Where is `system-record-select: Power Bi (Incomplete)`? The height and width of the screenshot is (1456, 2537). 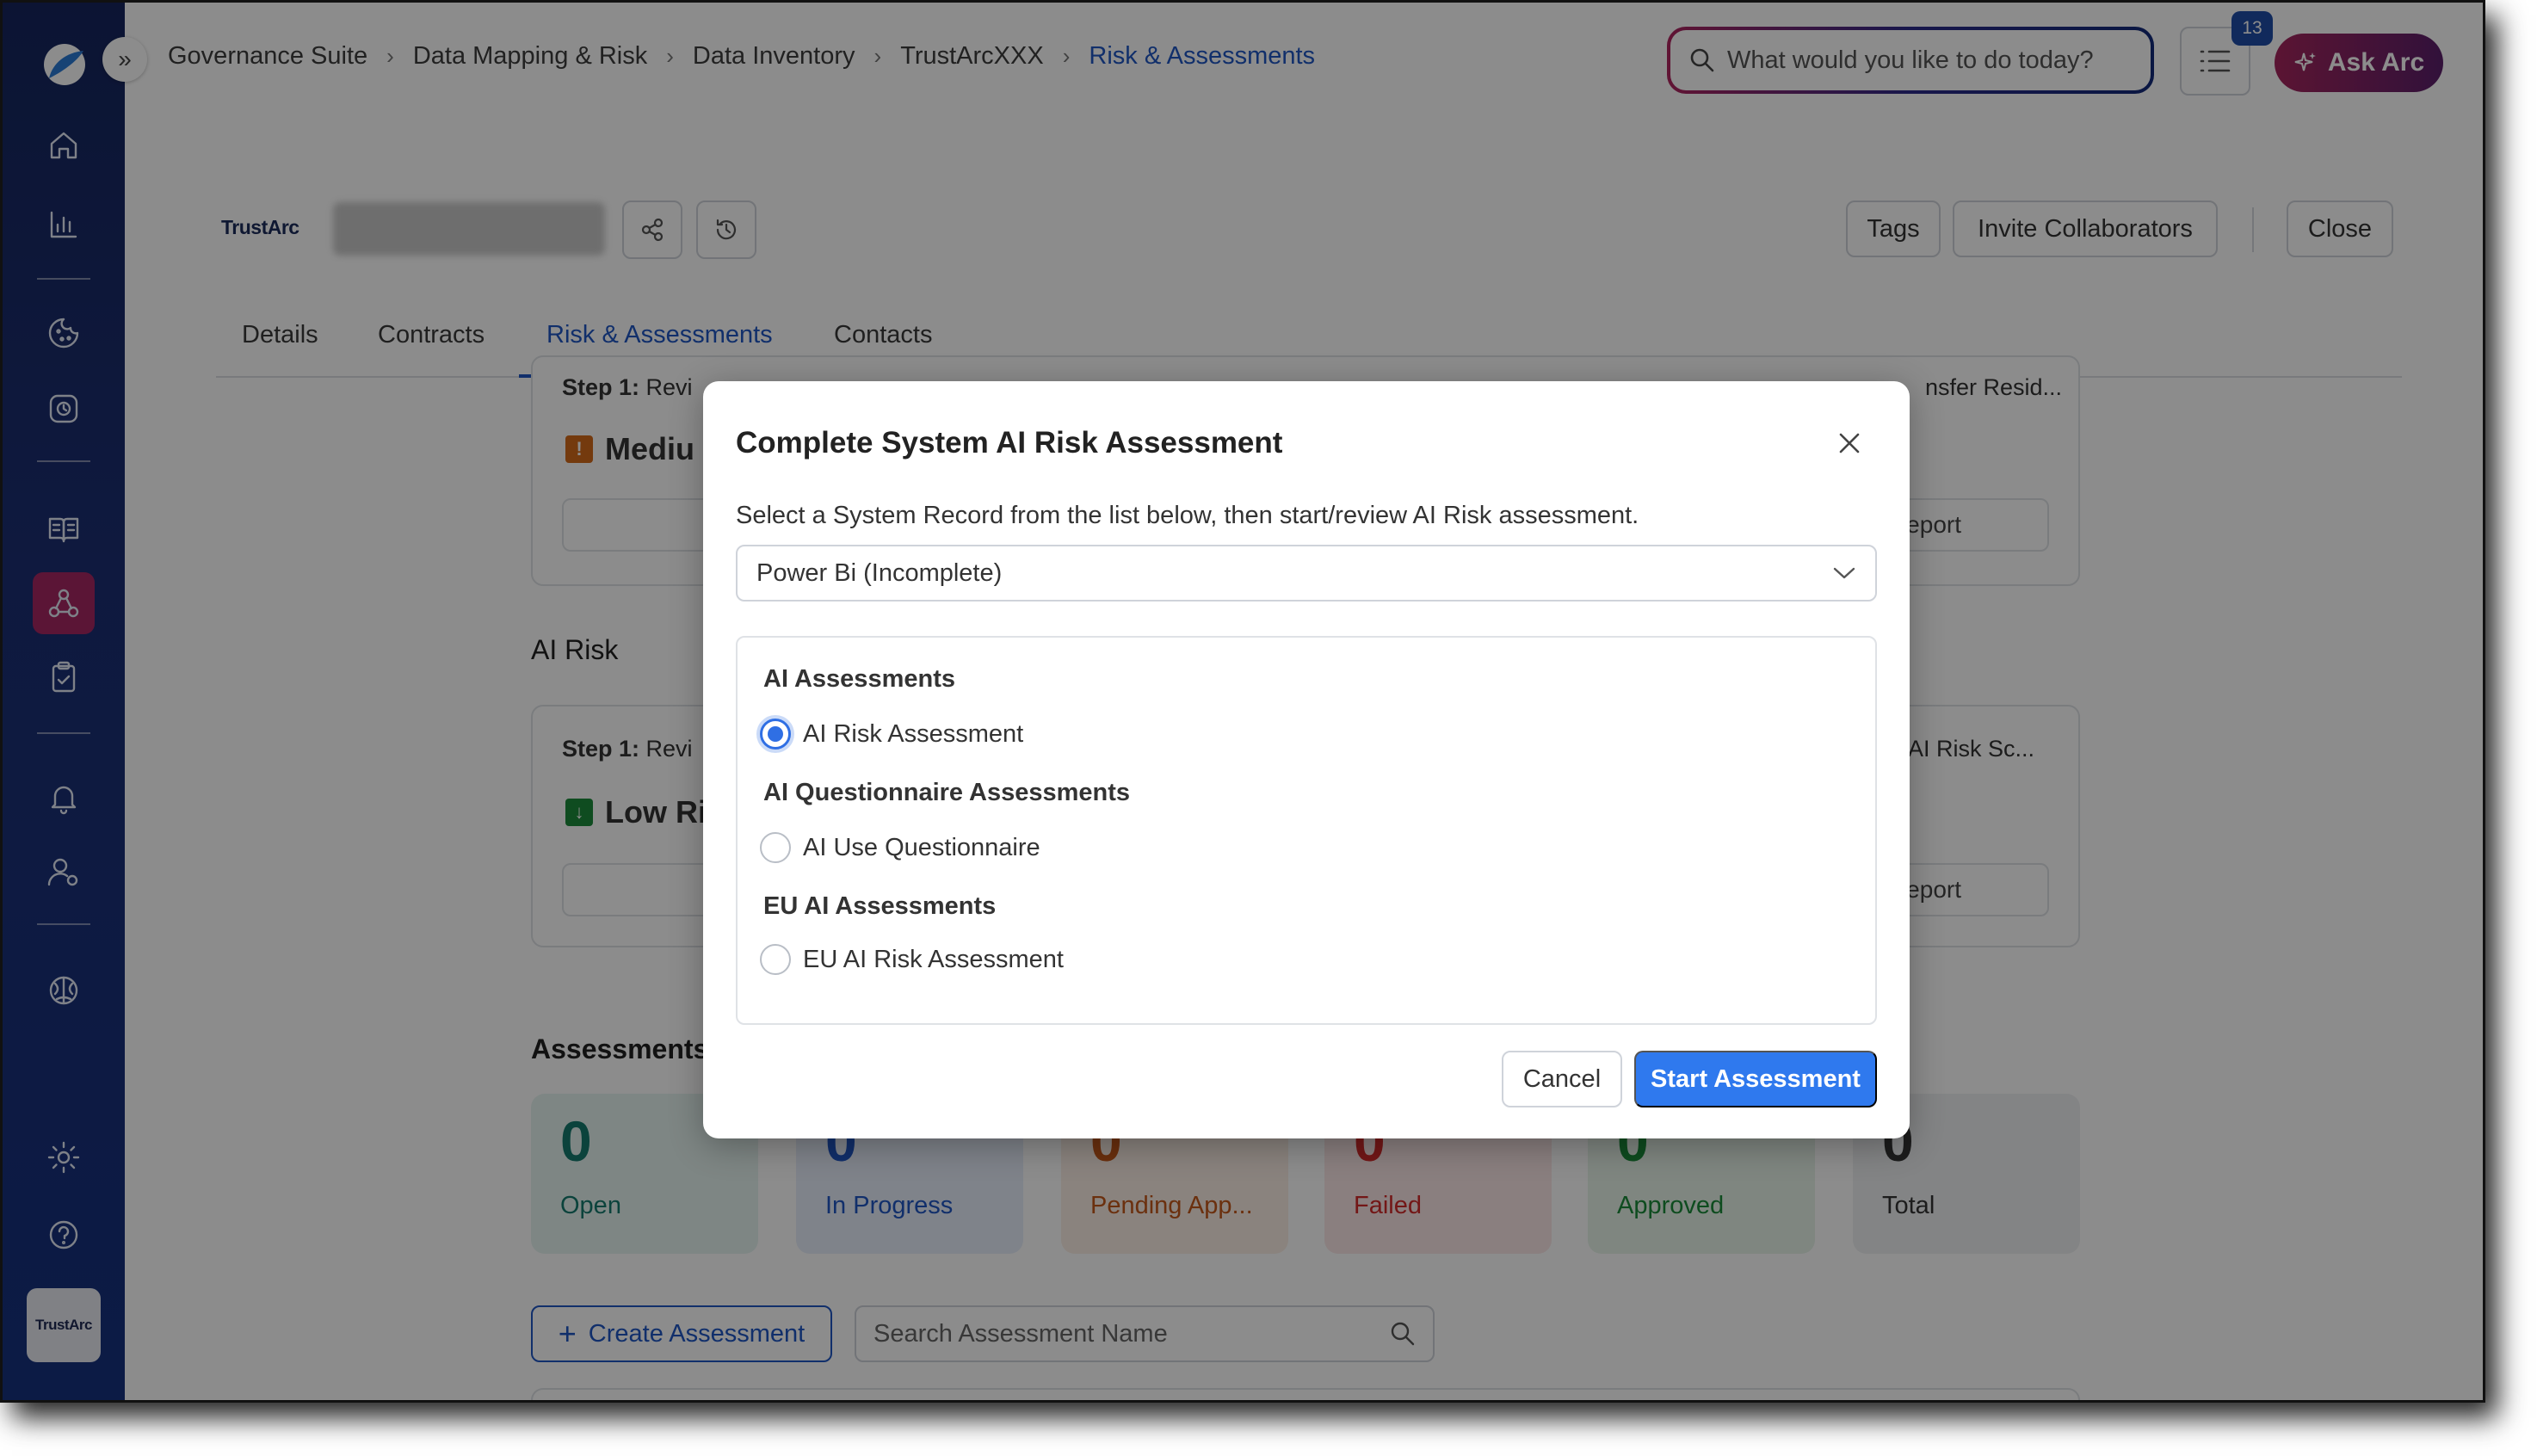
system-record-select: Power Bi (Incomplete) is located at coordinates (1306, 574).